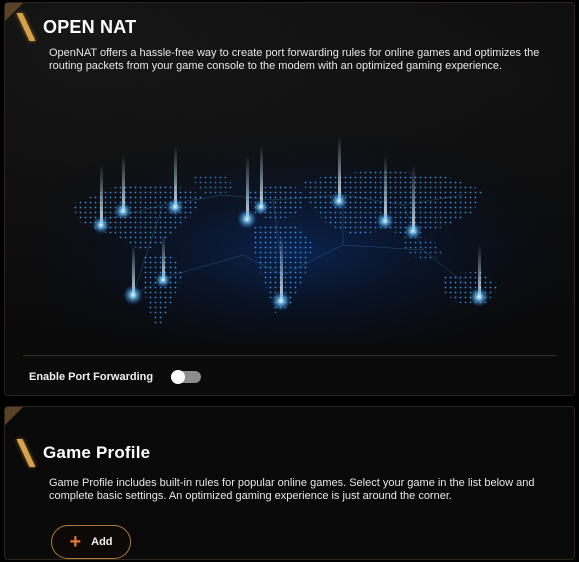 This screenshot has width=579, height=562. What do you see at coordinates (97, 452) in the screenshot?
I see `game-profile-title: Game Profile` at bounding box center [97, 452].